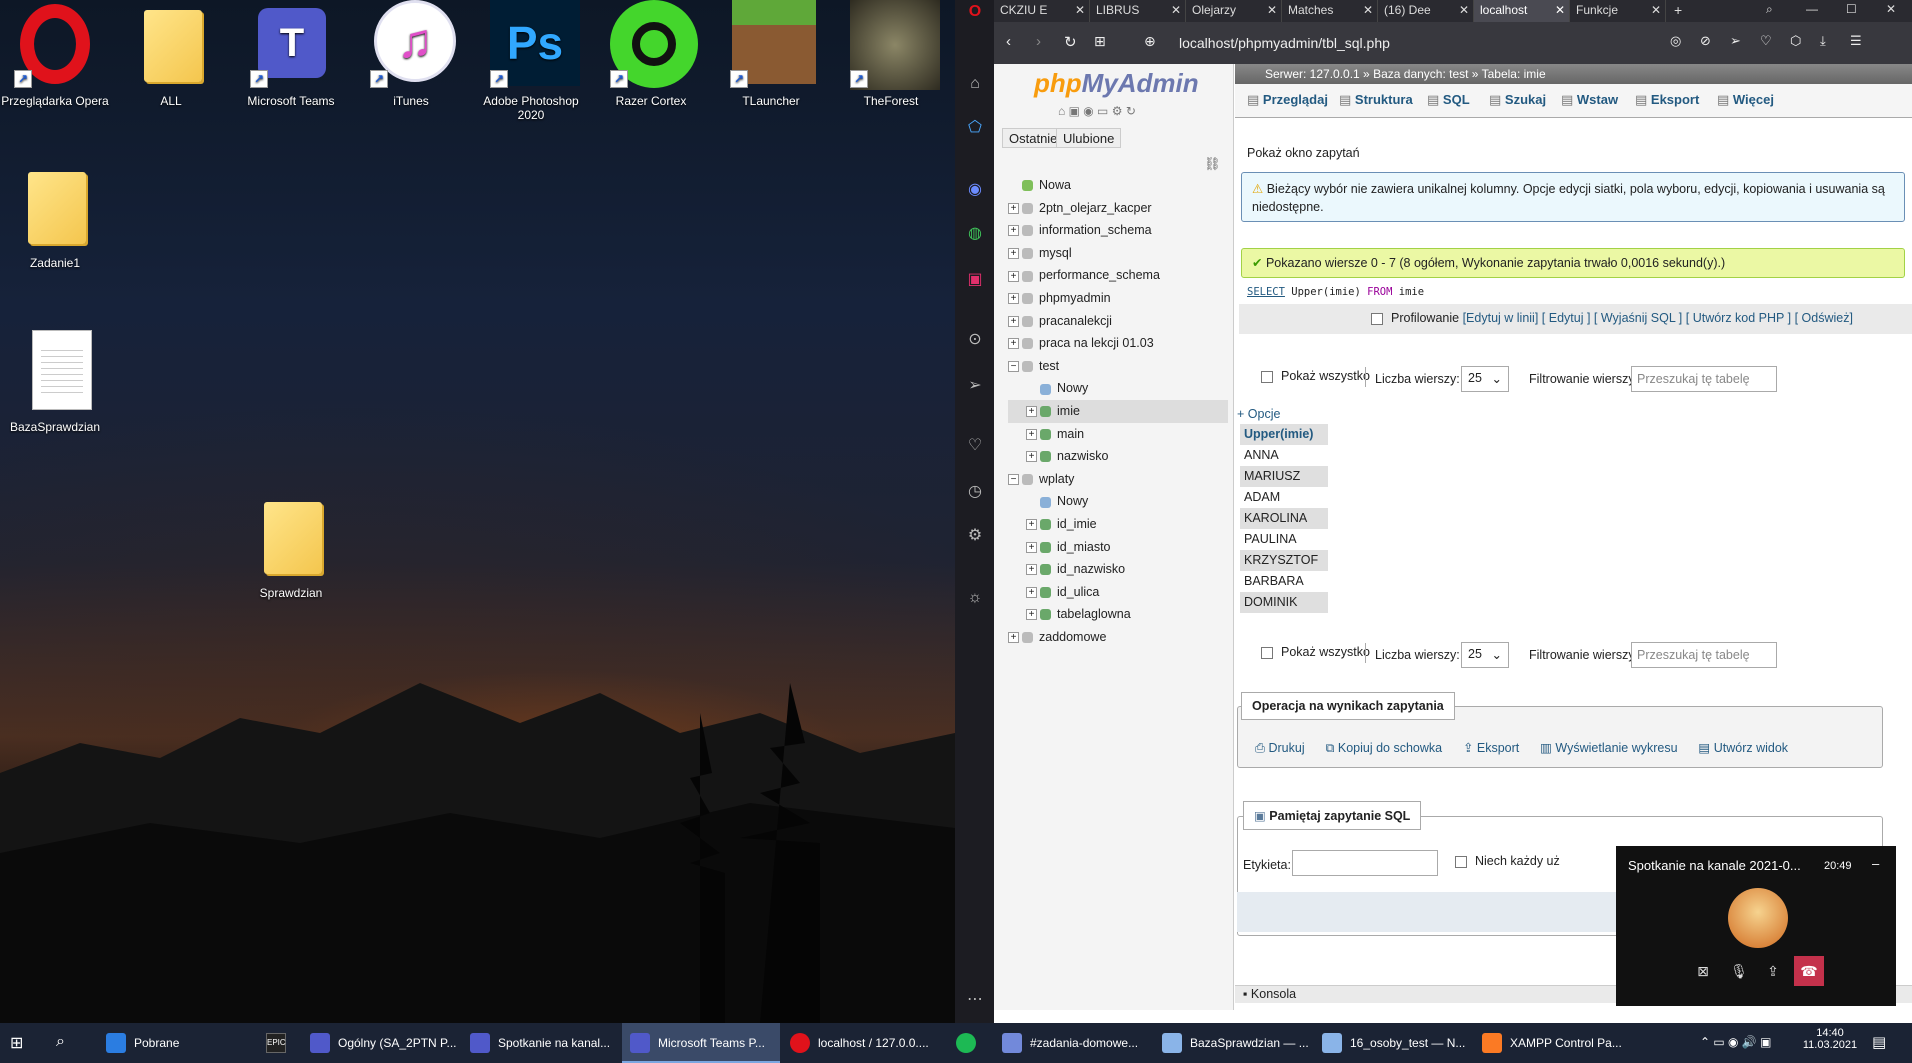 This screenshot has width=1912, height=1063. I want to click on edit-inline-link: [Edytuj w linii], so click(1501, 318).